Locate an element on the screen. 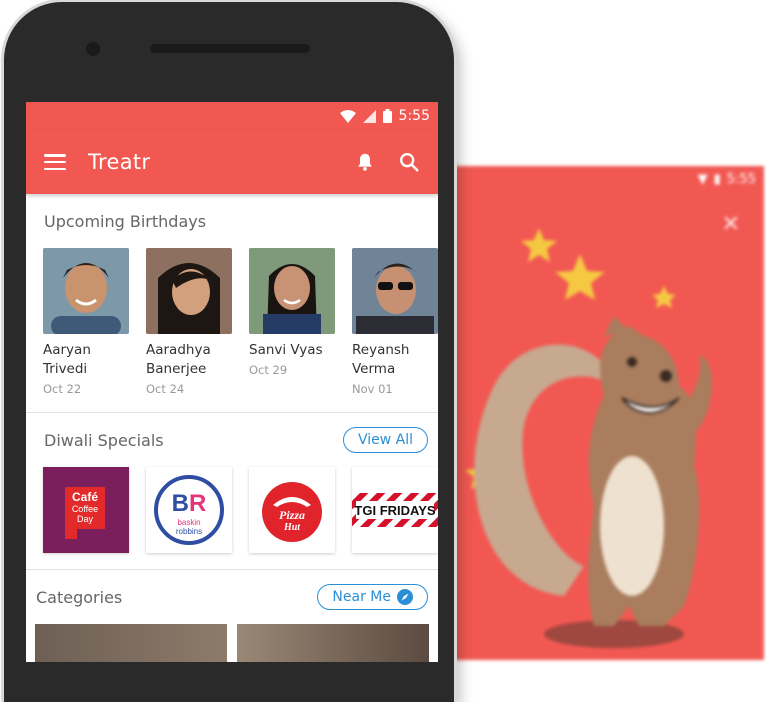 The image size is (766, 702). birthday-date: Nov 01 is located at coordinates (372, 389).